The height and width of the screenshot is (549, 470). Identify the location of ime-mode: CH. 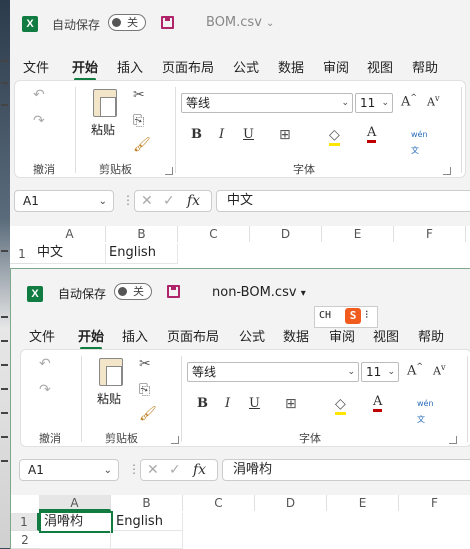
(325, 315).